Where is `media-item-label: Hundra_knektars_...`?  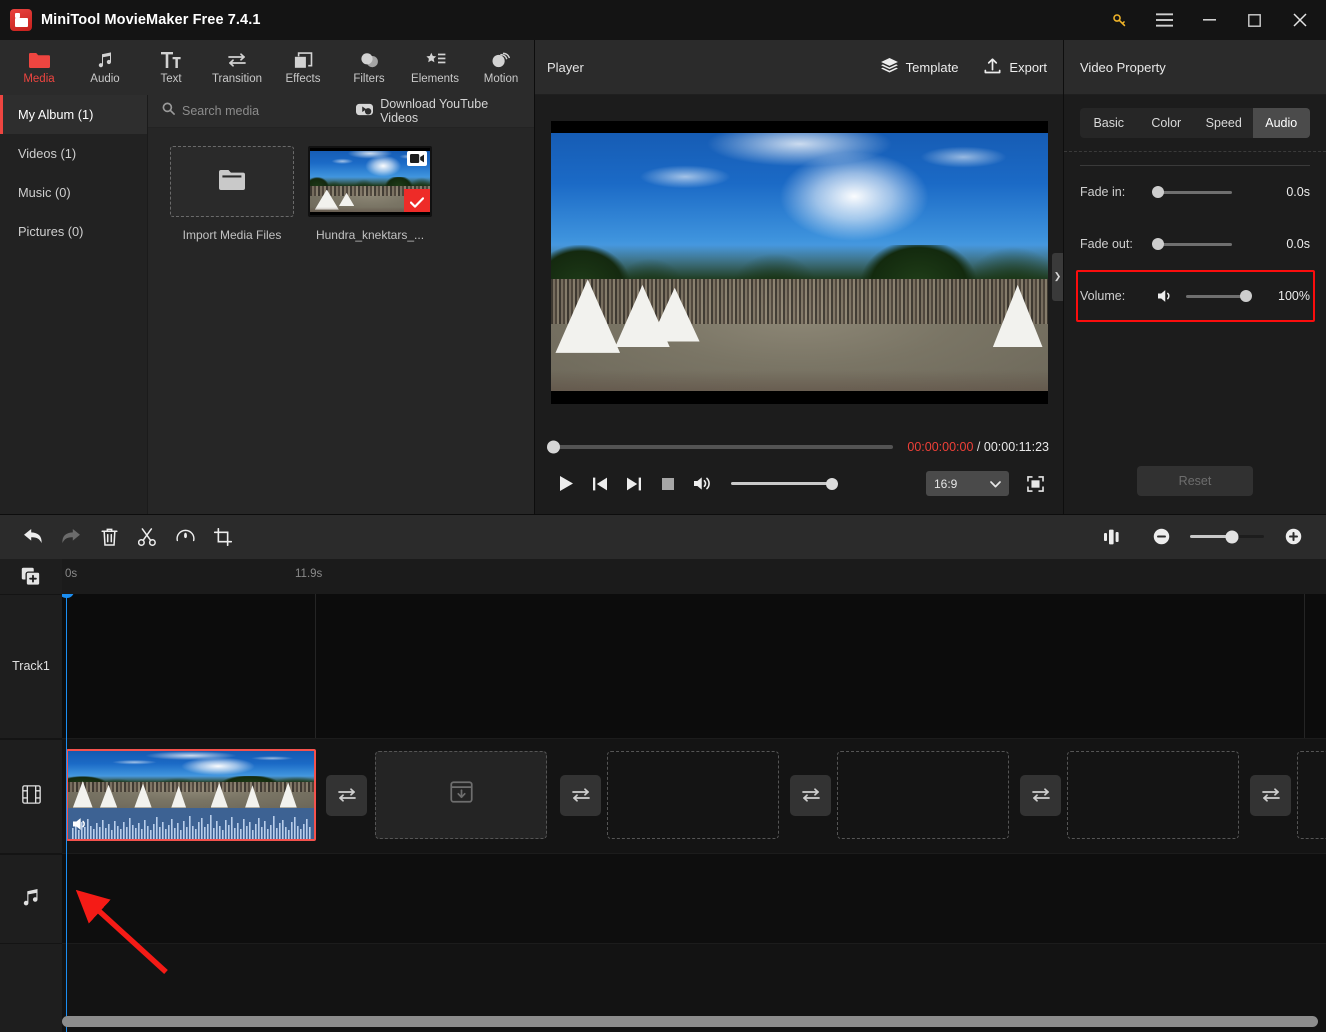 media-item-label: Hundra_knektars_... is located at coordinates (370, 235).